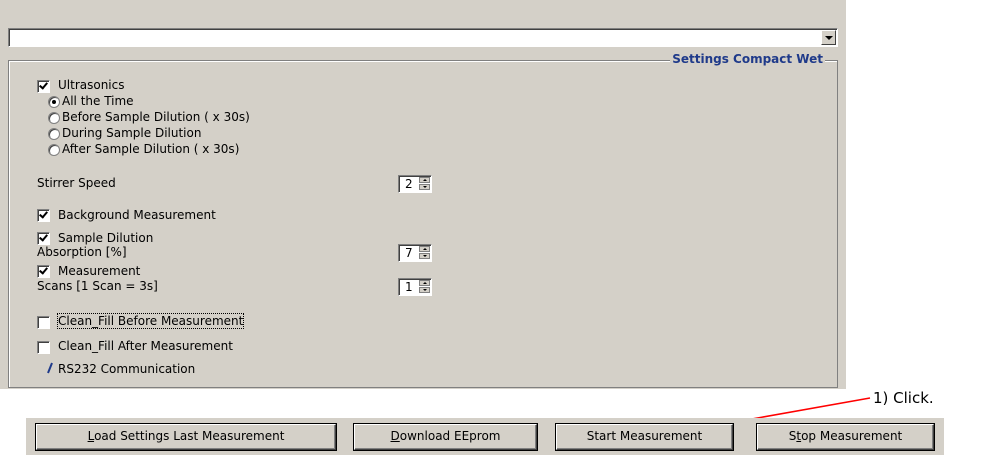  I want to click on annotation-pointer-line, so click(794, 411).